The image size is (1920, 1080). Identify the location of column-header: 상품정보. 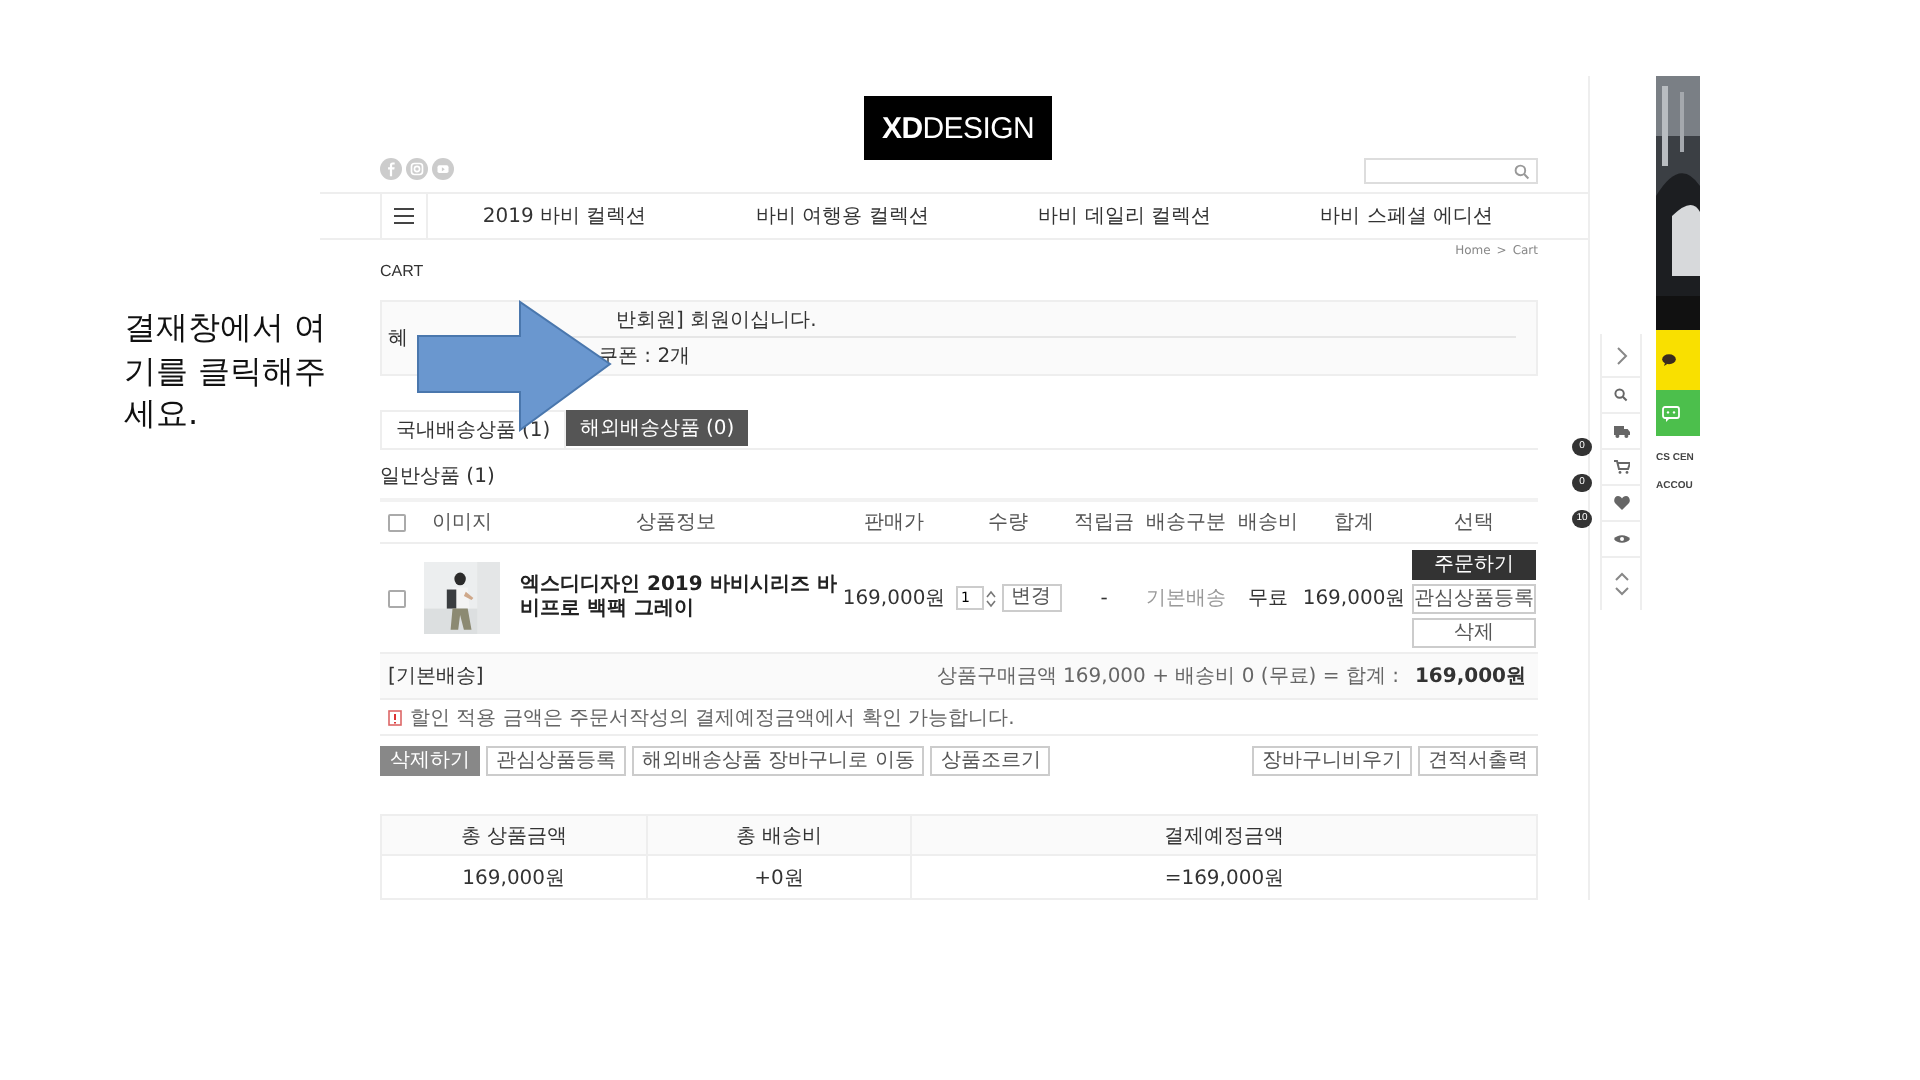
(676, 523).